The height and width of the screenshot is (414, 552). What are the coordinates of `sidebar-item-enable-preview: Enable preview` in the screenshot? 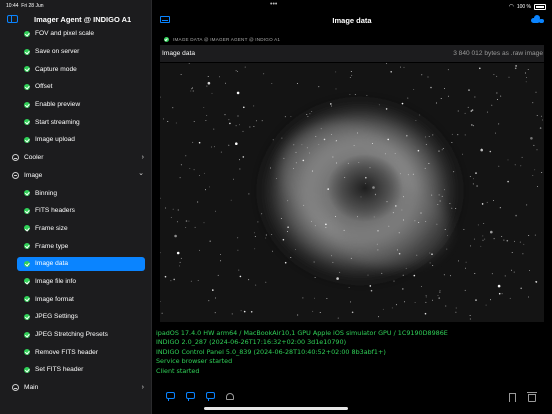 It's located at (76, 105).